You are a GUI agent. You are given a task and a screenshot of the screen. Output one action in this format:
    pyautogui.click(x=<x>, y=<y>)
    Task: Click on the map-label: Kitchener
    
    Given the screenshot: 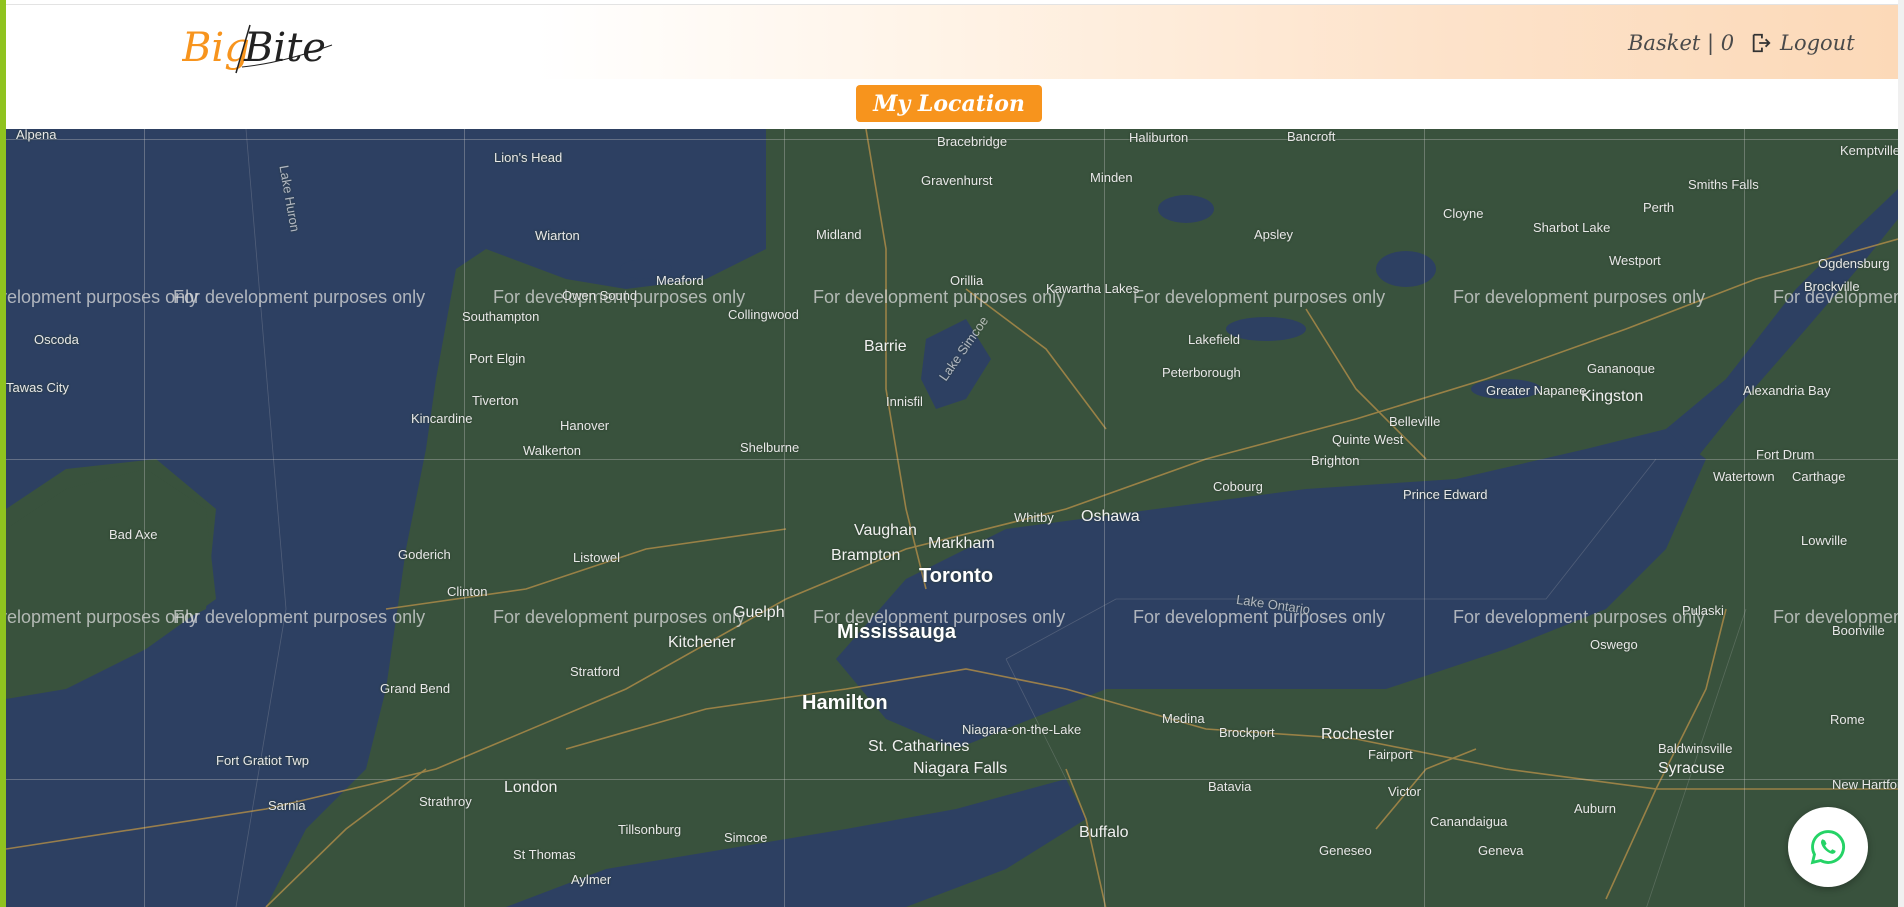 What is the action you would take?
    pyautogui.click(x=702, y=642)
    